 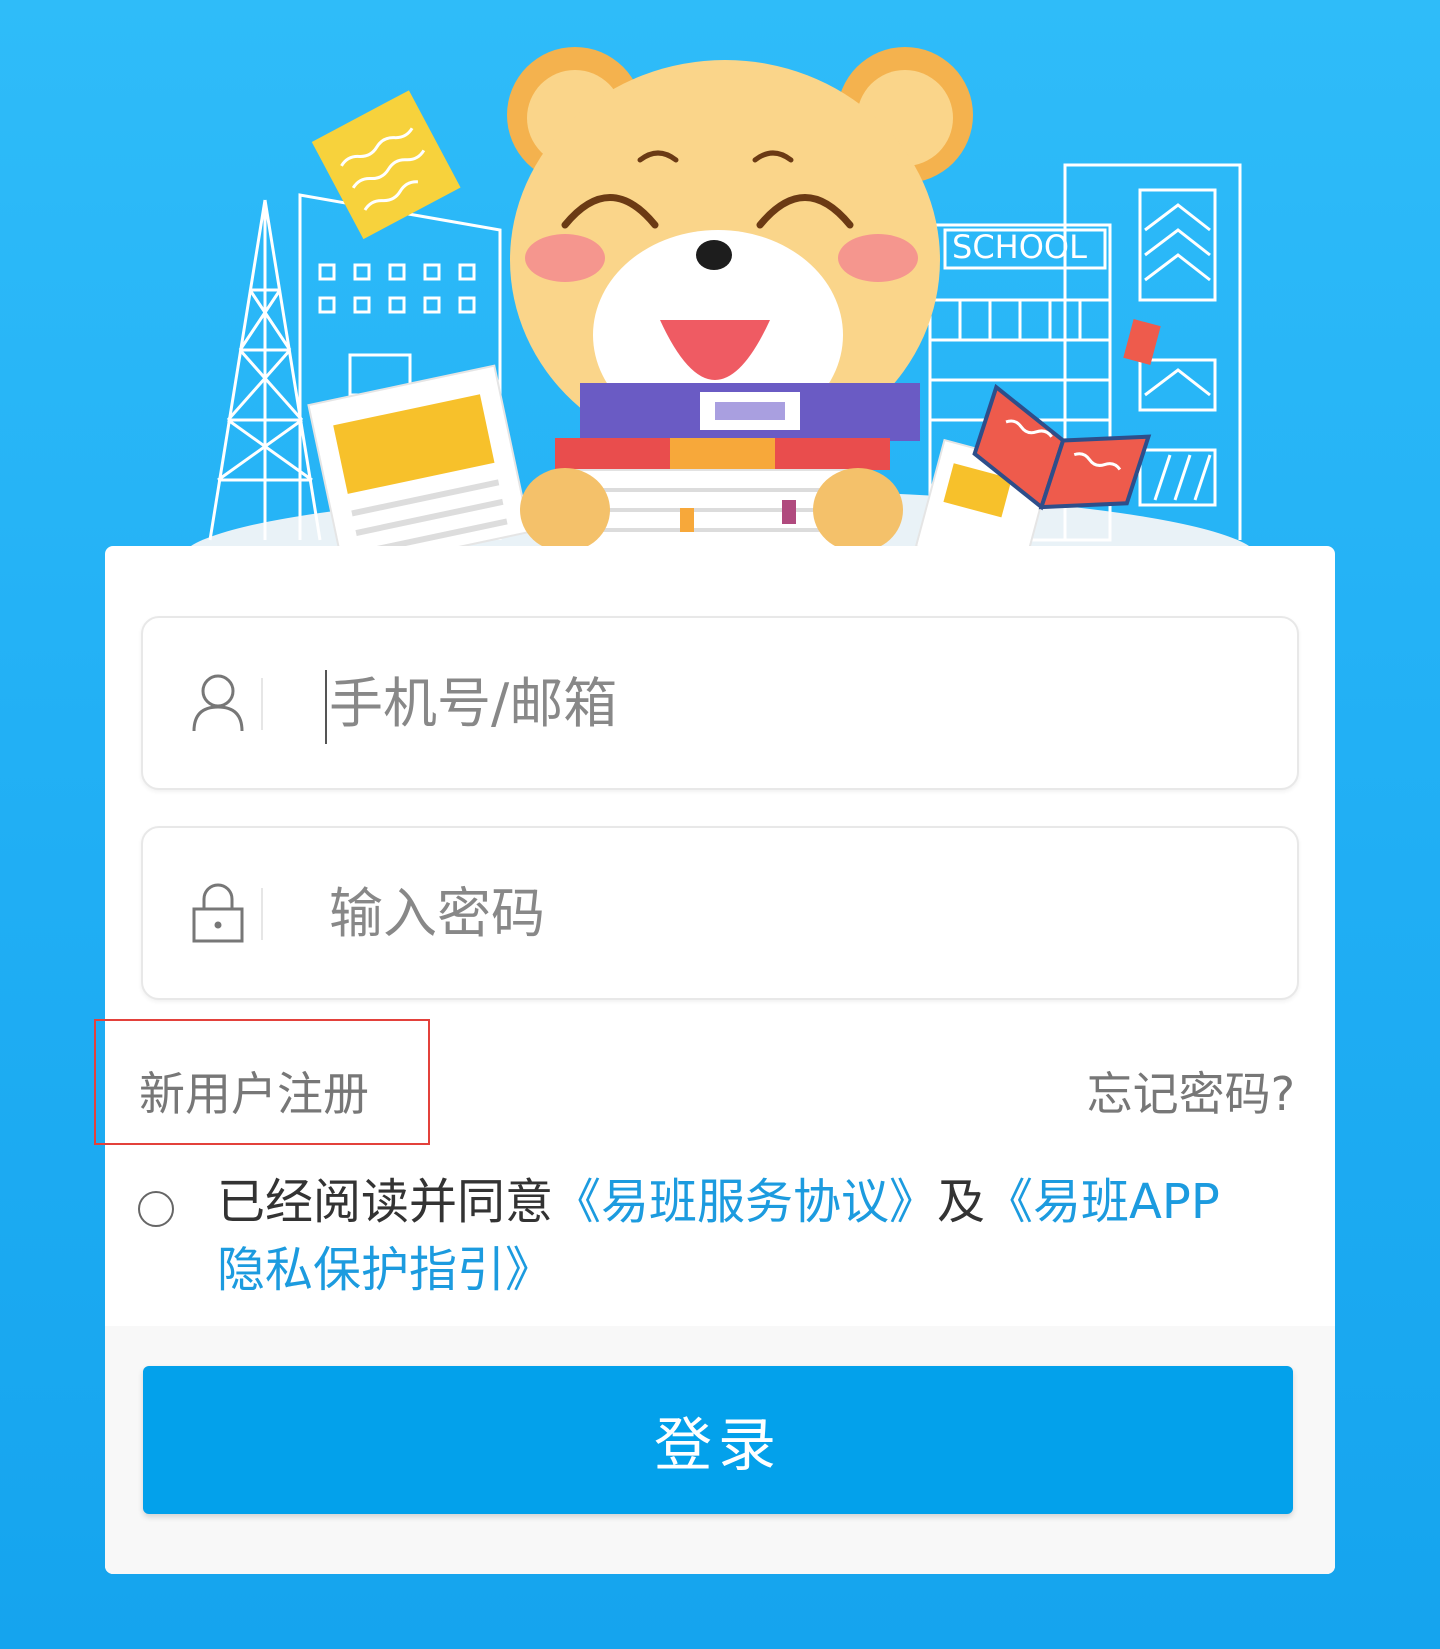 What do you see at coordinates (745, 1202) in the screenshot?
I see `service-agreement-link: 《易班服务协议》` at bounding box center [745, 1202].